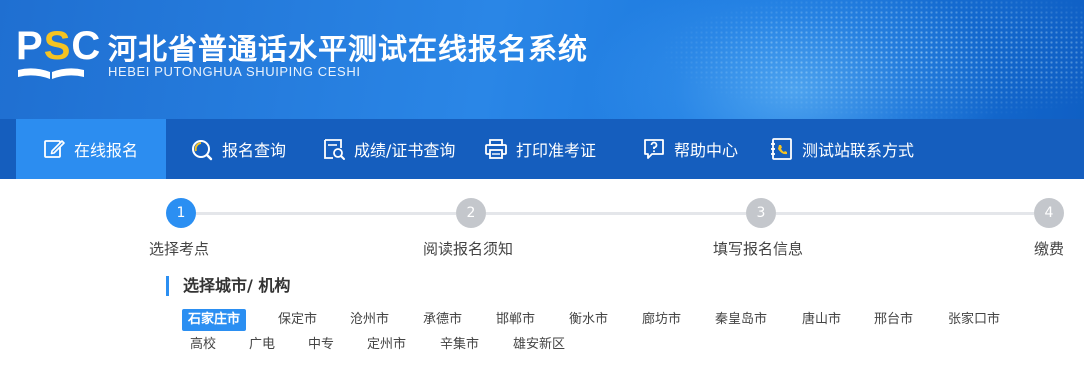 This screenshot has width=1084, height=368. I want to click on nav-item-registration-query: 报名查询, so click(238, 149).